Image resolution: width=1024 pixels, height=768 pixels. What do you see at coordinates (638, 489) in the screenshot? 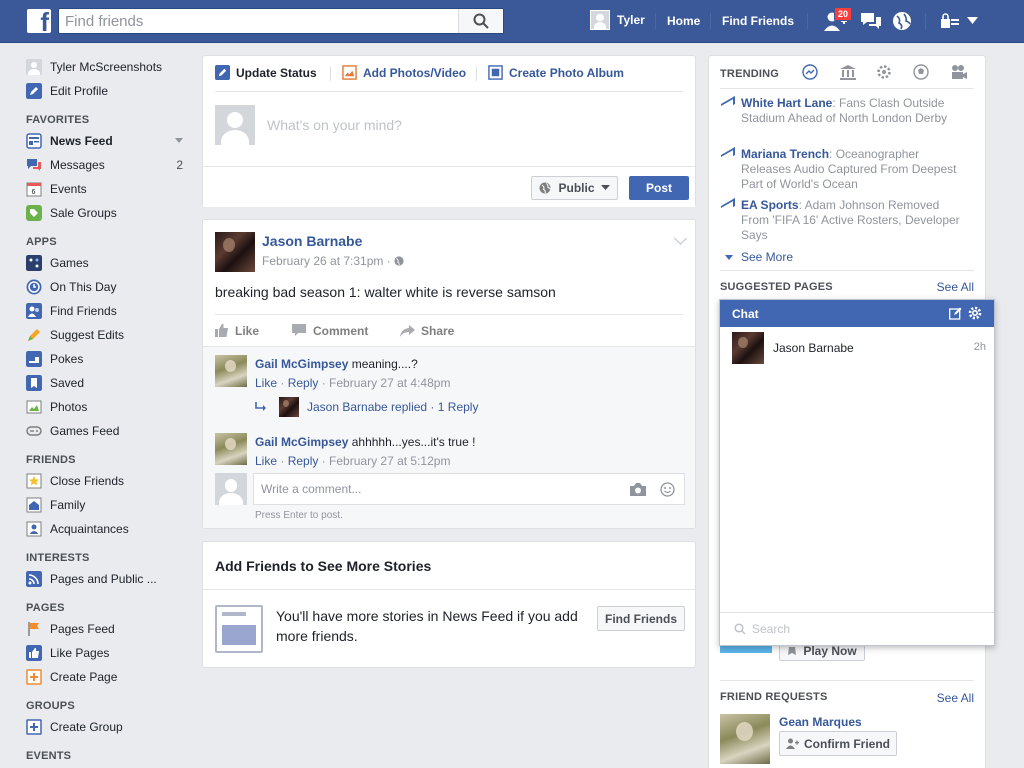
I see `camera-icon` at bounding box center [638, 489].